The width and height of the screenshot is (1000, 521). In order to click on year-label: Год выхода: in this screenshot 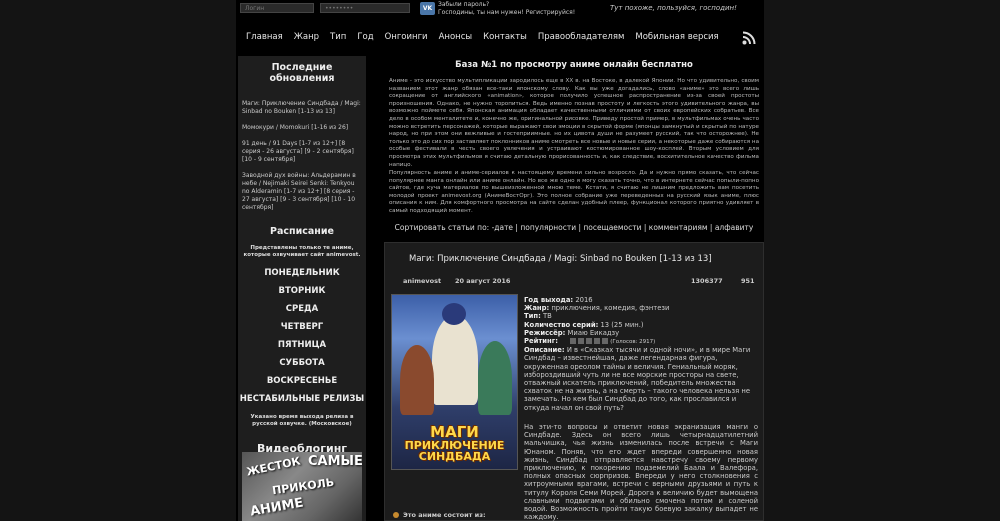, I will do `click(549, 300)`.